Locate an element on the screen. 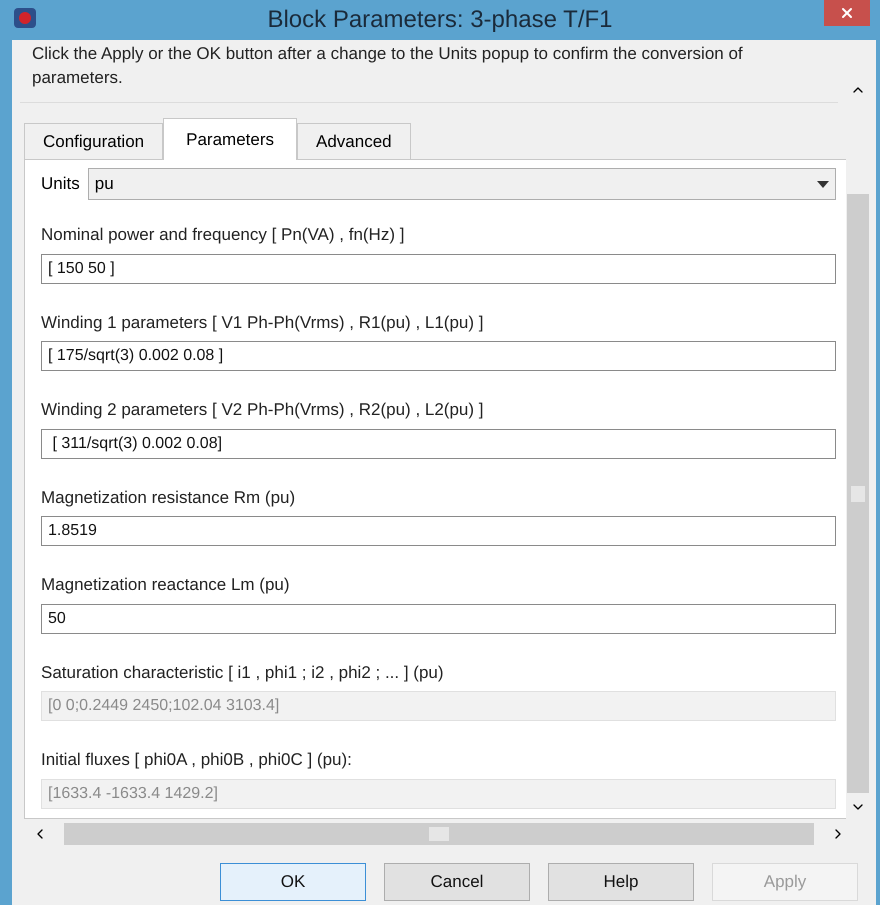  dialog-button: Cancel is located at coordinates (457, 882).